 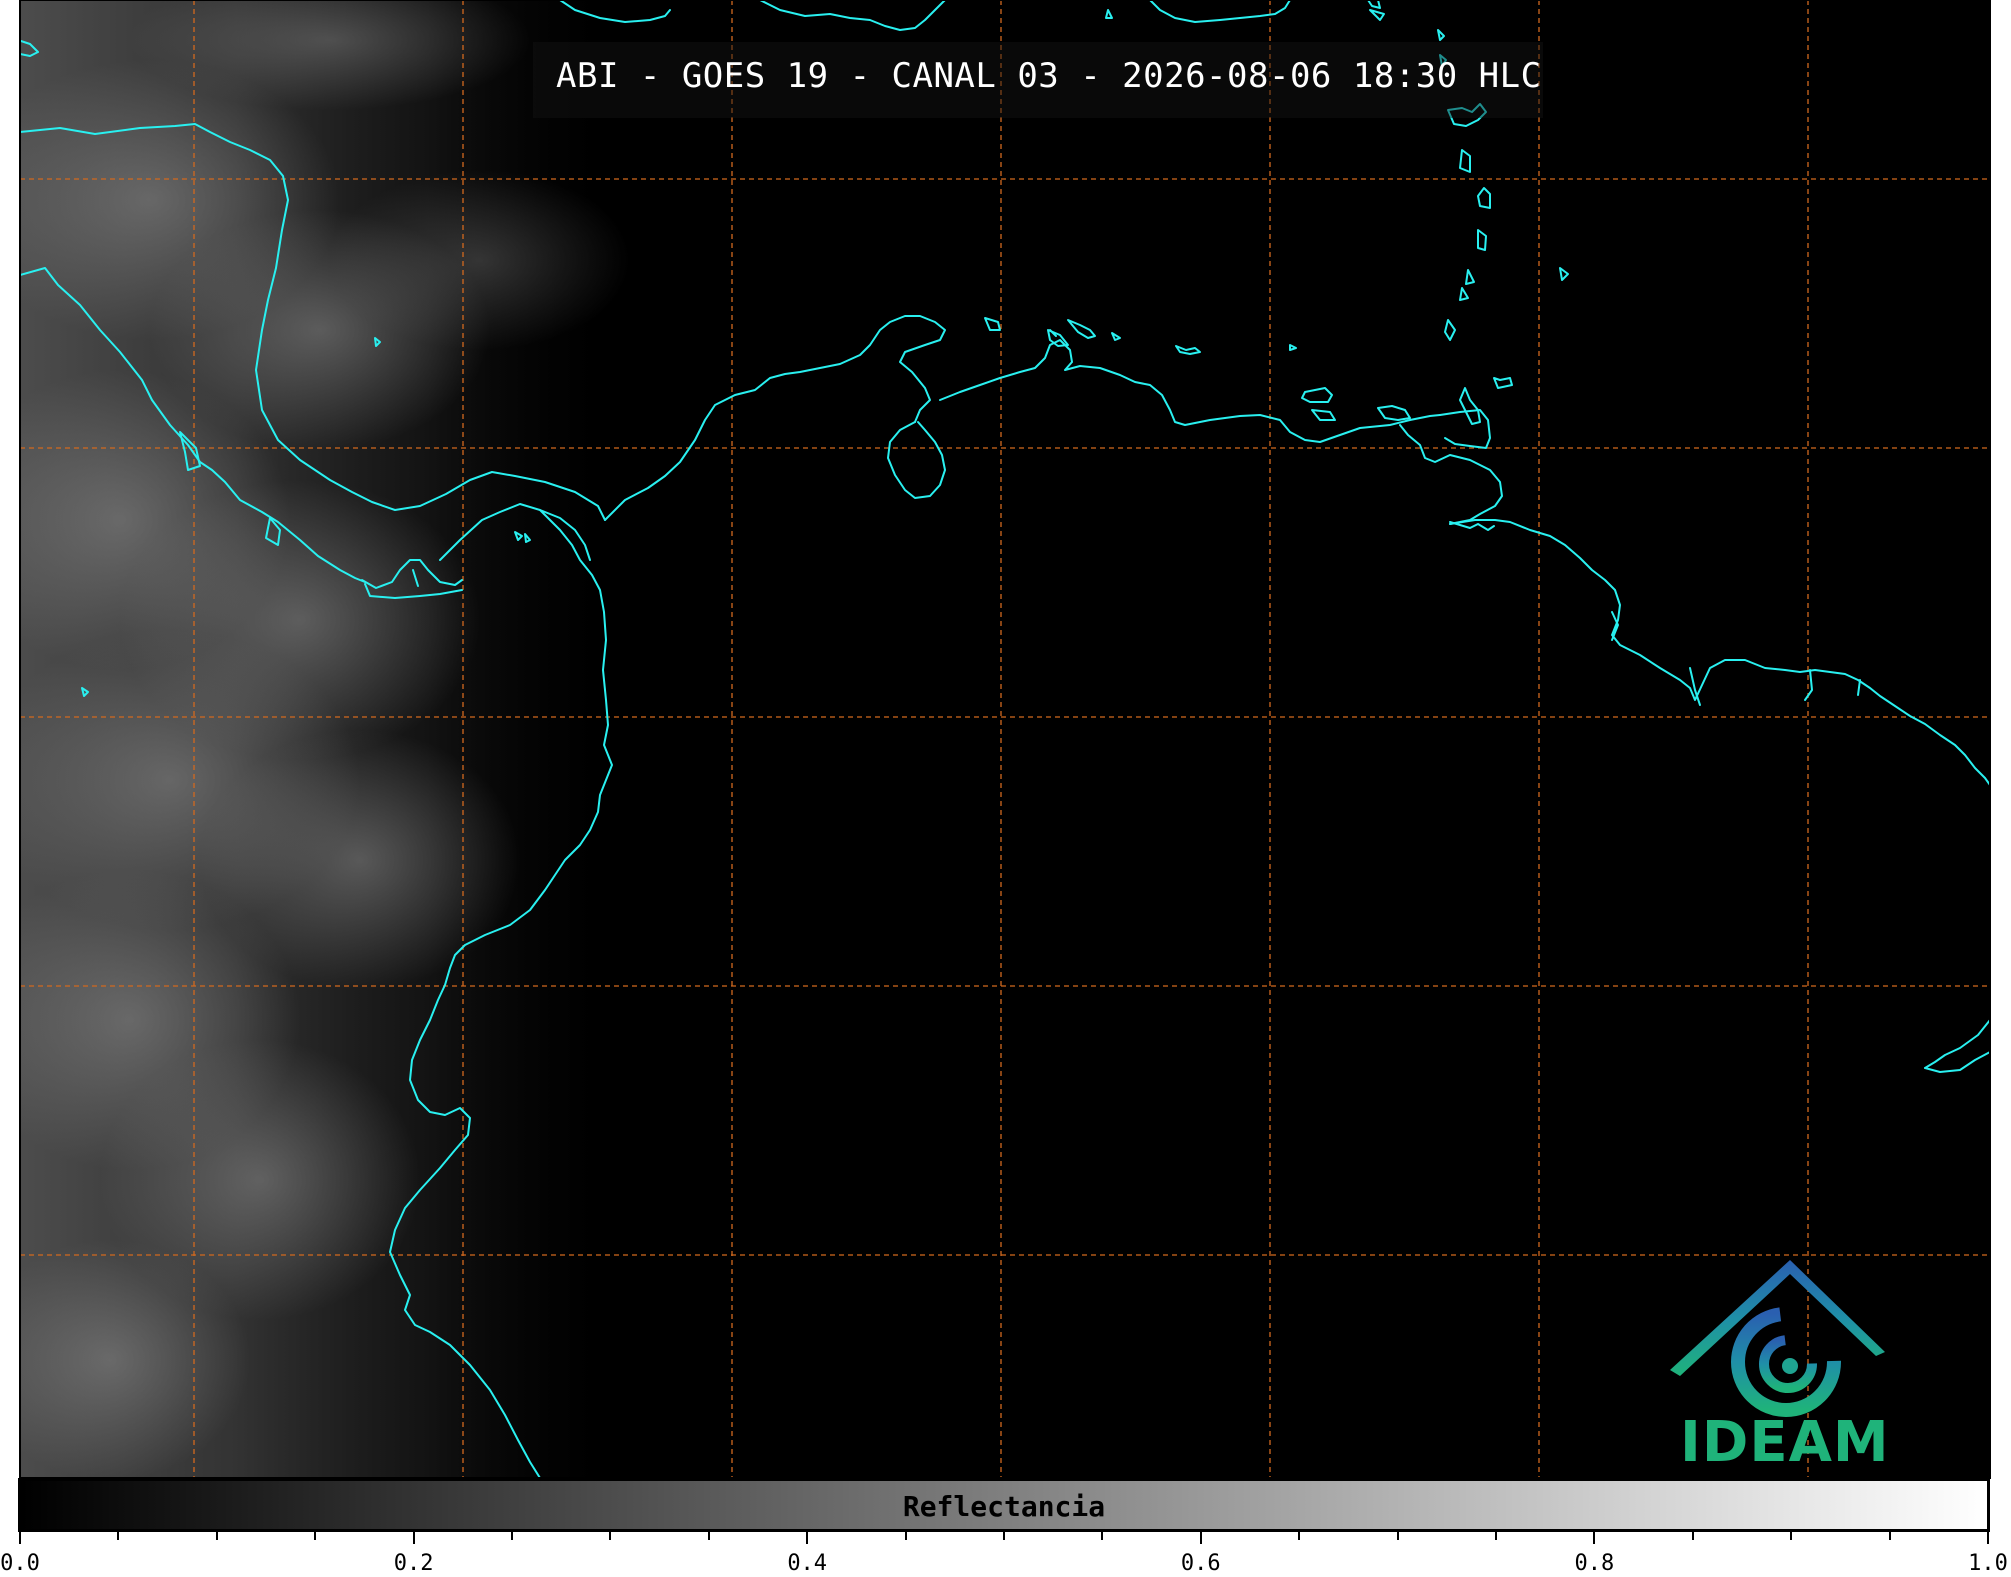 I want to click on colorbar-tick-label: 0.0, so click(x=20, y=1563).